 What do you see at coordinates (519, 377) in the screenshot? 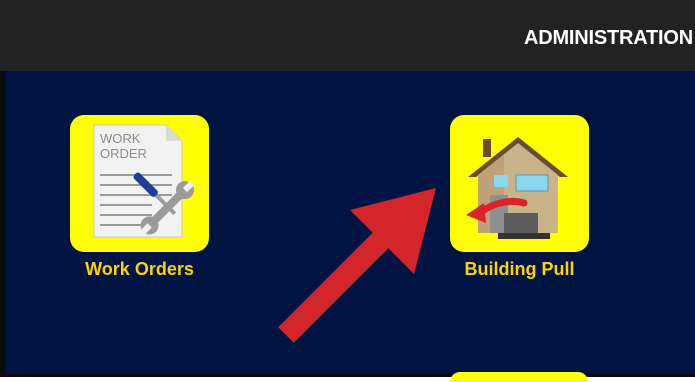
I see `next-tile-edge` at bounding box center [519, 377].